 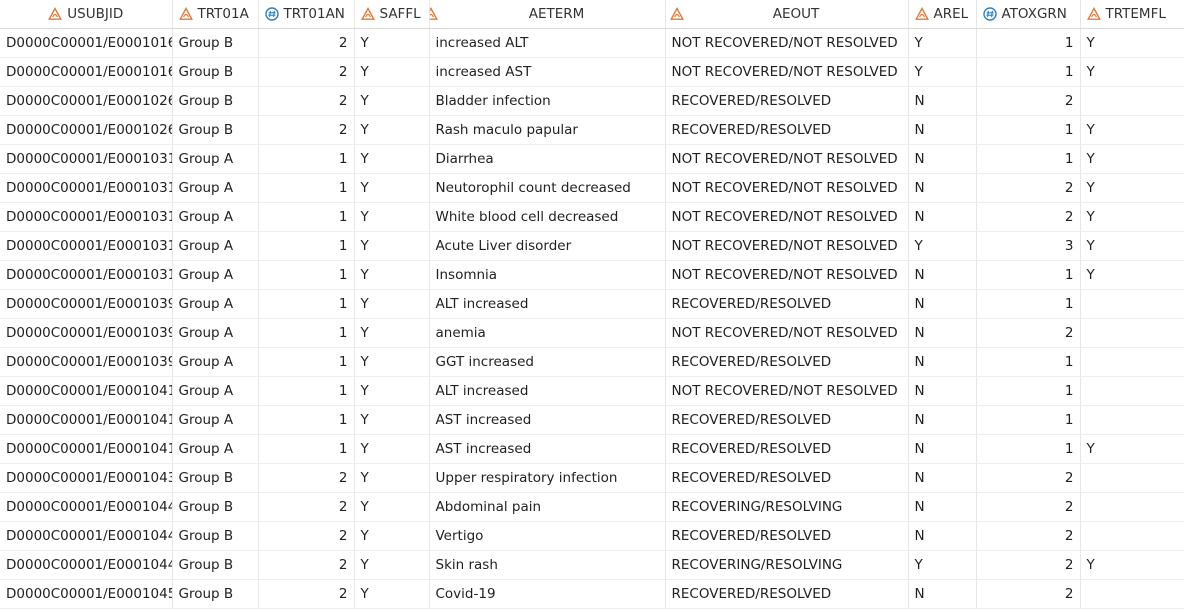 I want to click on cell-aeterm: Acute Liver disorder, so click(x=547, y=246).